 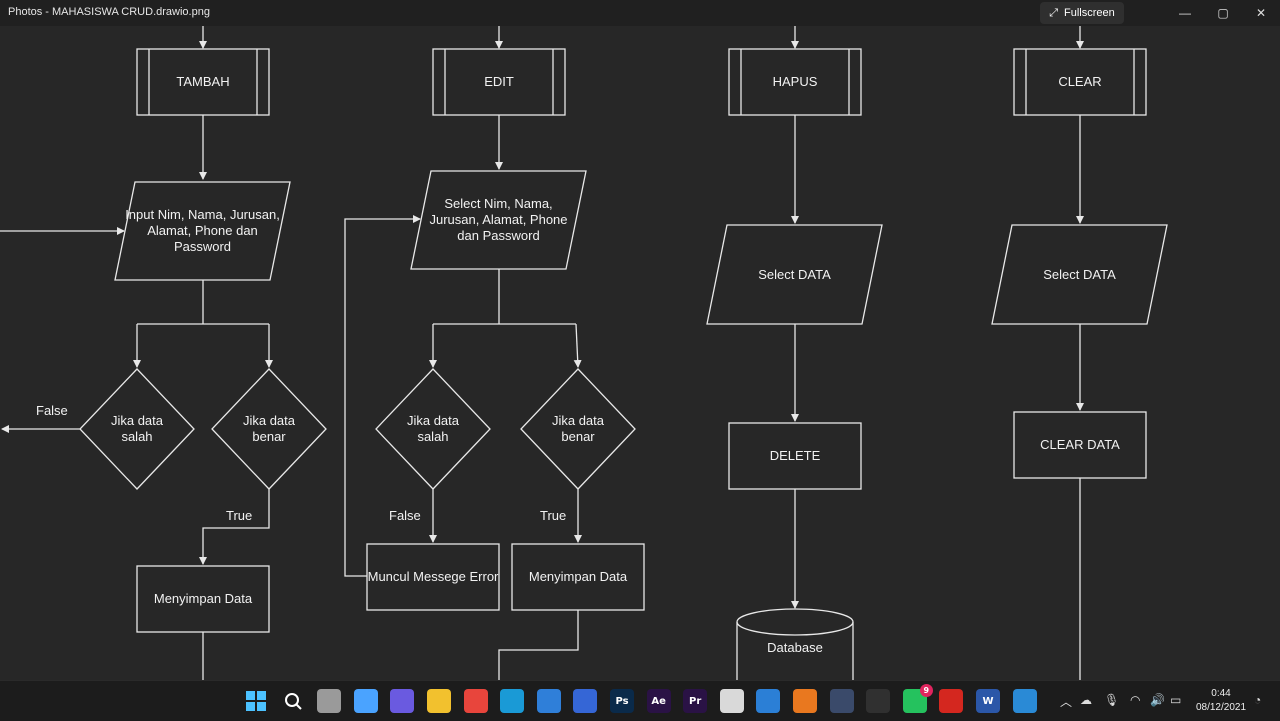 What do you see at coordinates (269, 428) in the screenshot?
I see `decision-benar-label-1: Jika data benar` at bounding box center [269, 428].